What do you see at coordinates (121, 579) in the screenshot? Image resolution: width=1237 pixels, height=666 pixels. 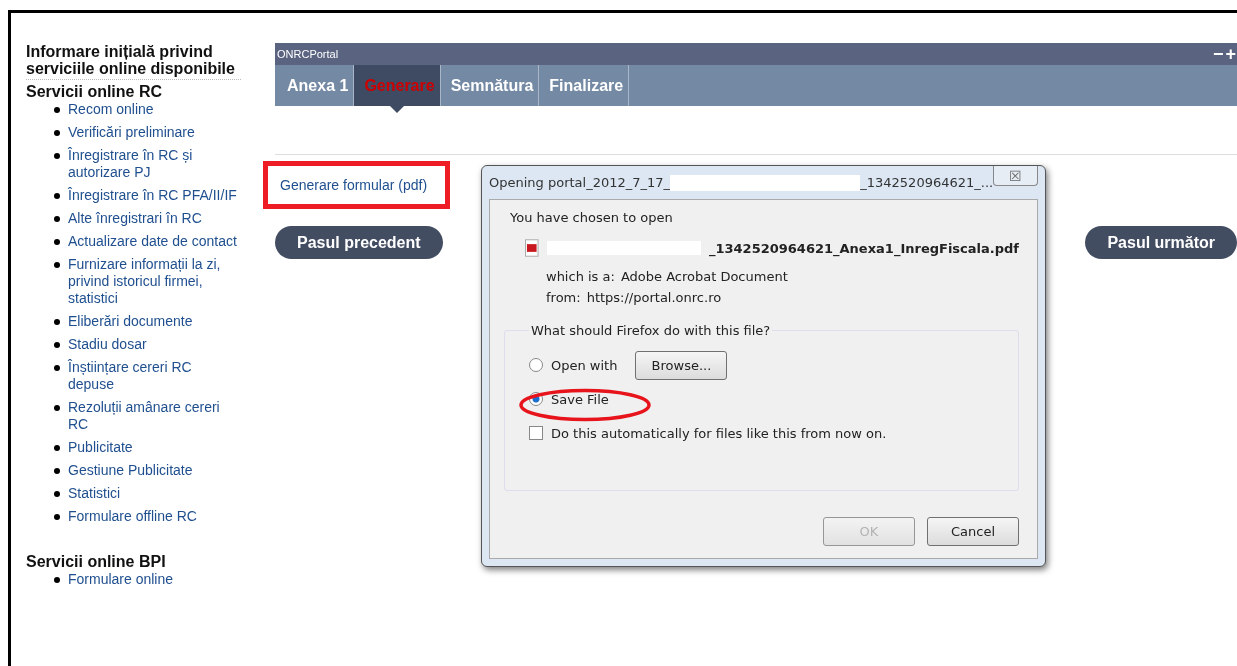 I see `sidebar-link: Formulare online` at bounding box center [121, 579].